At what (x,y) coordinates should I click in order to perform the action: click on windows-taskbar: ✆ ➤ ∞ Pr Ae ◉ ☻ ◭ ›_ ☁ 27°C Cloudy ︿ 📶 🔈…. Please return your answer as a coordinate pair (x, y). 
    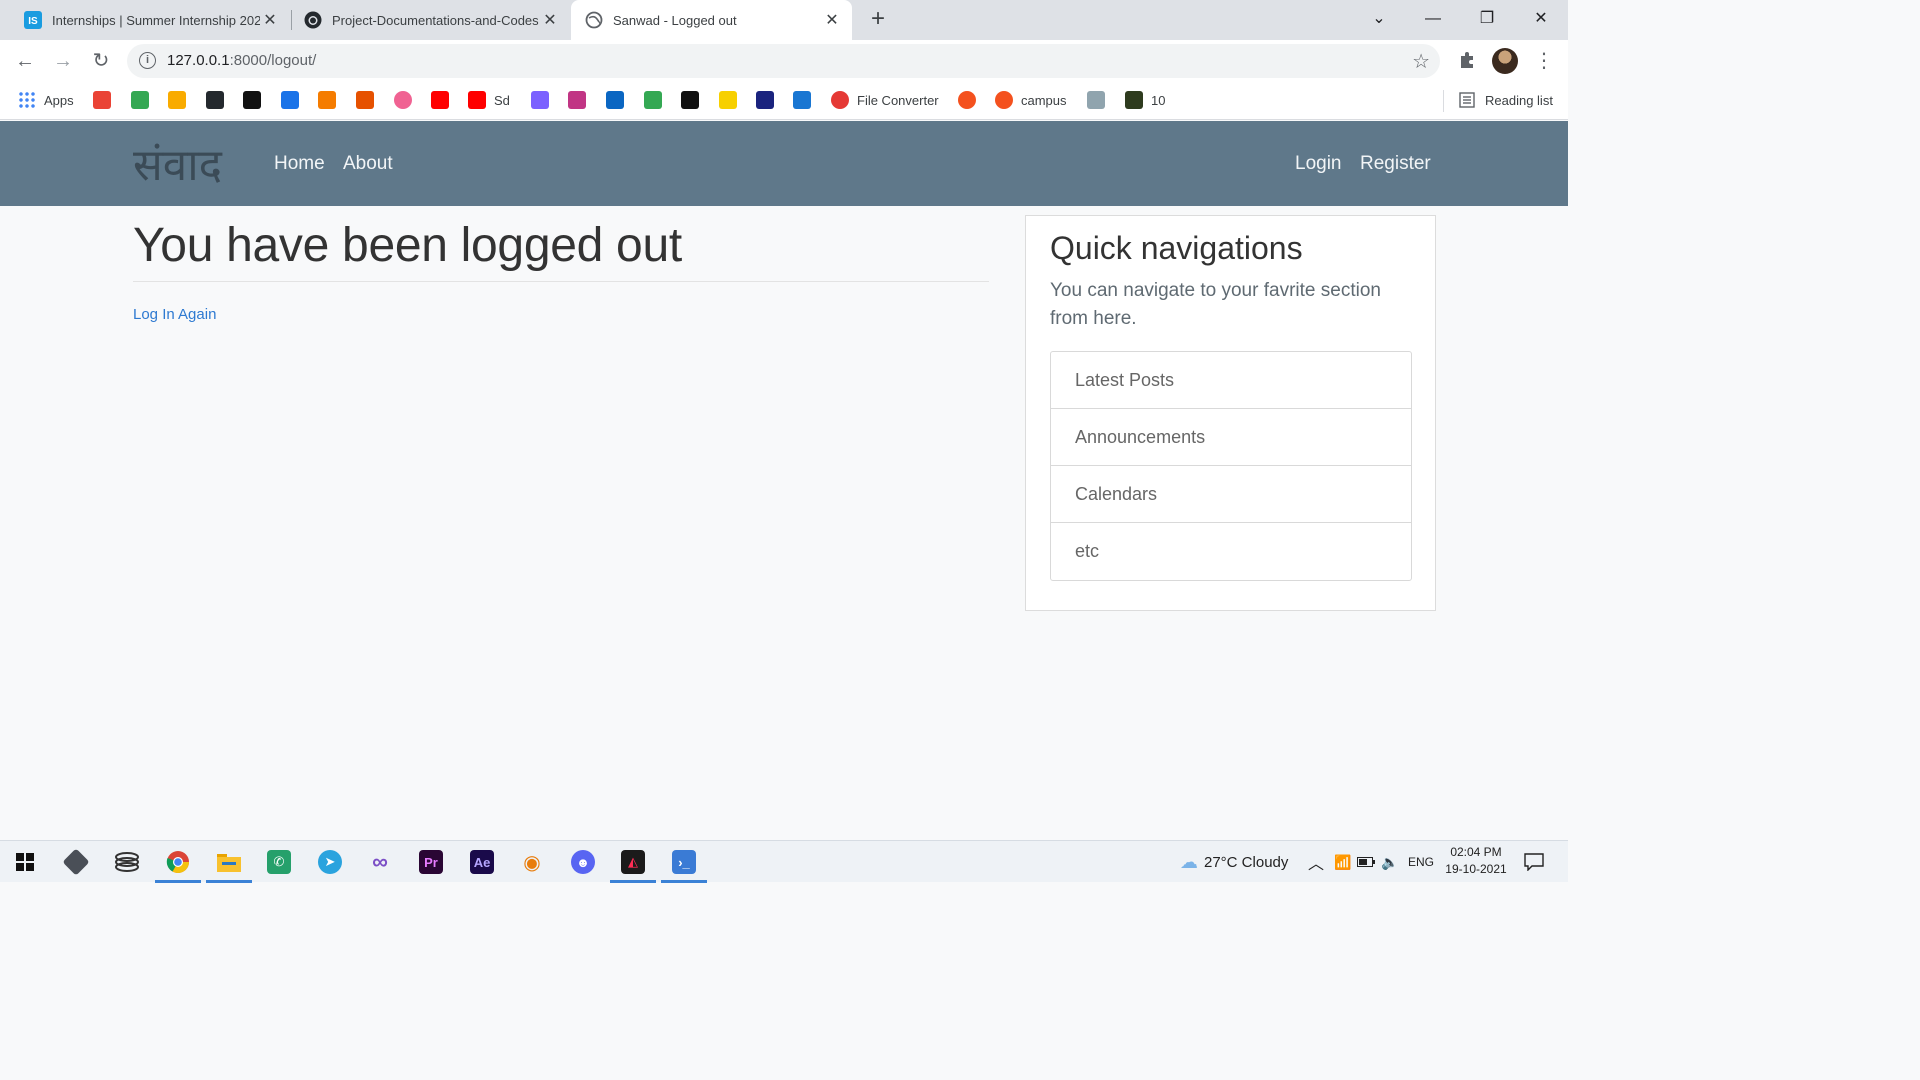
    Looking at the image, I should click on (784, 861).